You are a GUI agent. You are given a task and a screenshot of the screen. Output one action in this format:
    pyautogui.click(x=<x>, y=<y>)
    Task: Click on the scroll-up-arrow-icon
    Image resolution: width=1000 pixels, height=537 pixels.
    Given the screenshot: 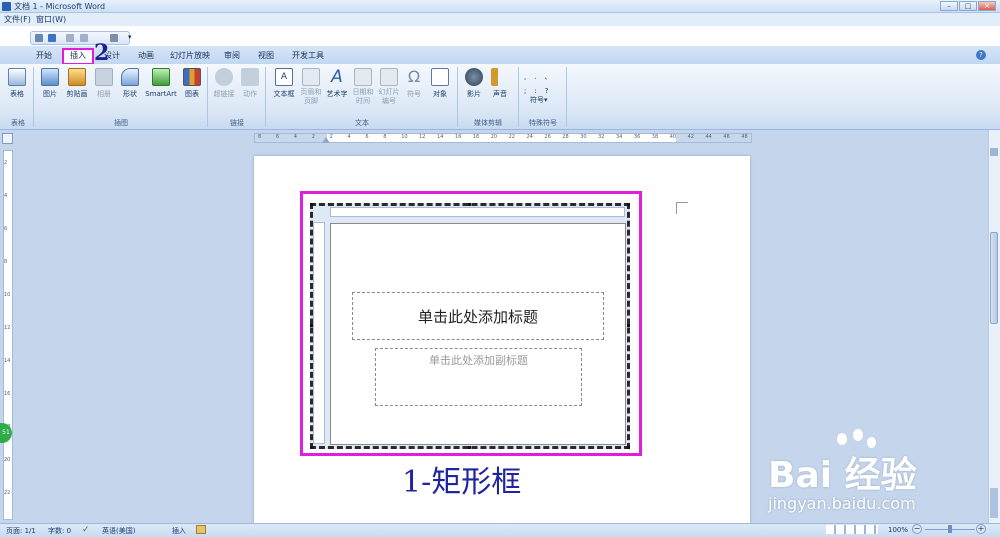 What is the action you would take?
    pyautogui.click(x=994, y=152)
    